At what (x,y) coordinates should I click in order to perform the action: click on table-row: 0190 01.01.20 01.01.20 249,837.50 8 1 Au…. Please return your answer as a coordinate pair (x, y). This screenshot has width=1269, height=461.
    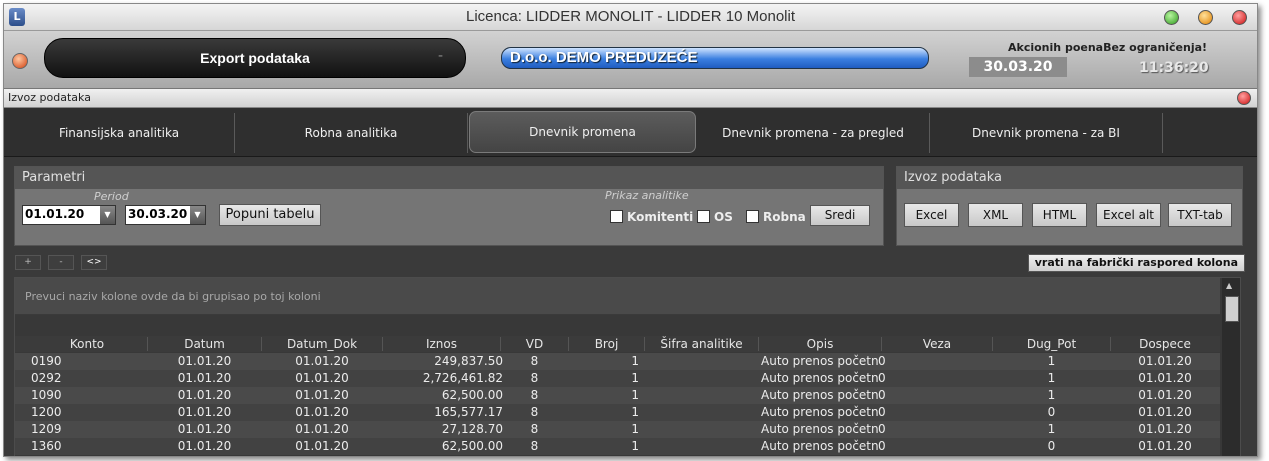
    Looking at the image, I should click on (617, 361).